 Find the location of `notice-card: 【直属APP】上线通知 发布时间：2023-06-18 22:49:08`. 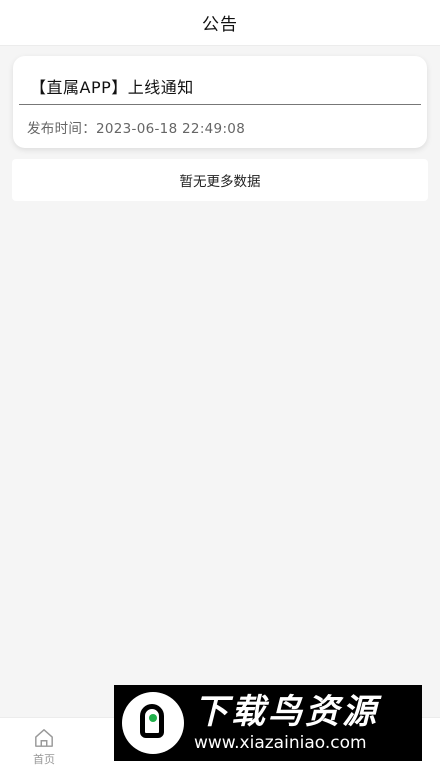

notice-card: 【直属APP】上线通知 发布时间：2023-06-18 22:49:08 is located at coordinates (220, 102).